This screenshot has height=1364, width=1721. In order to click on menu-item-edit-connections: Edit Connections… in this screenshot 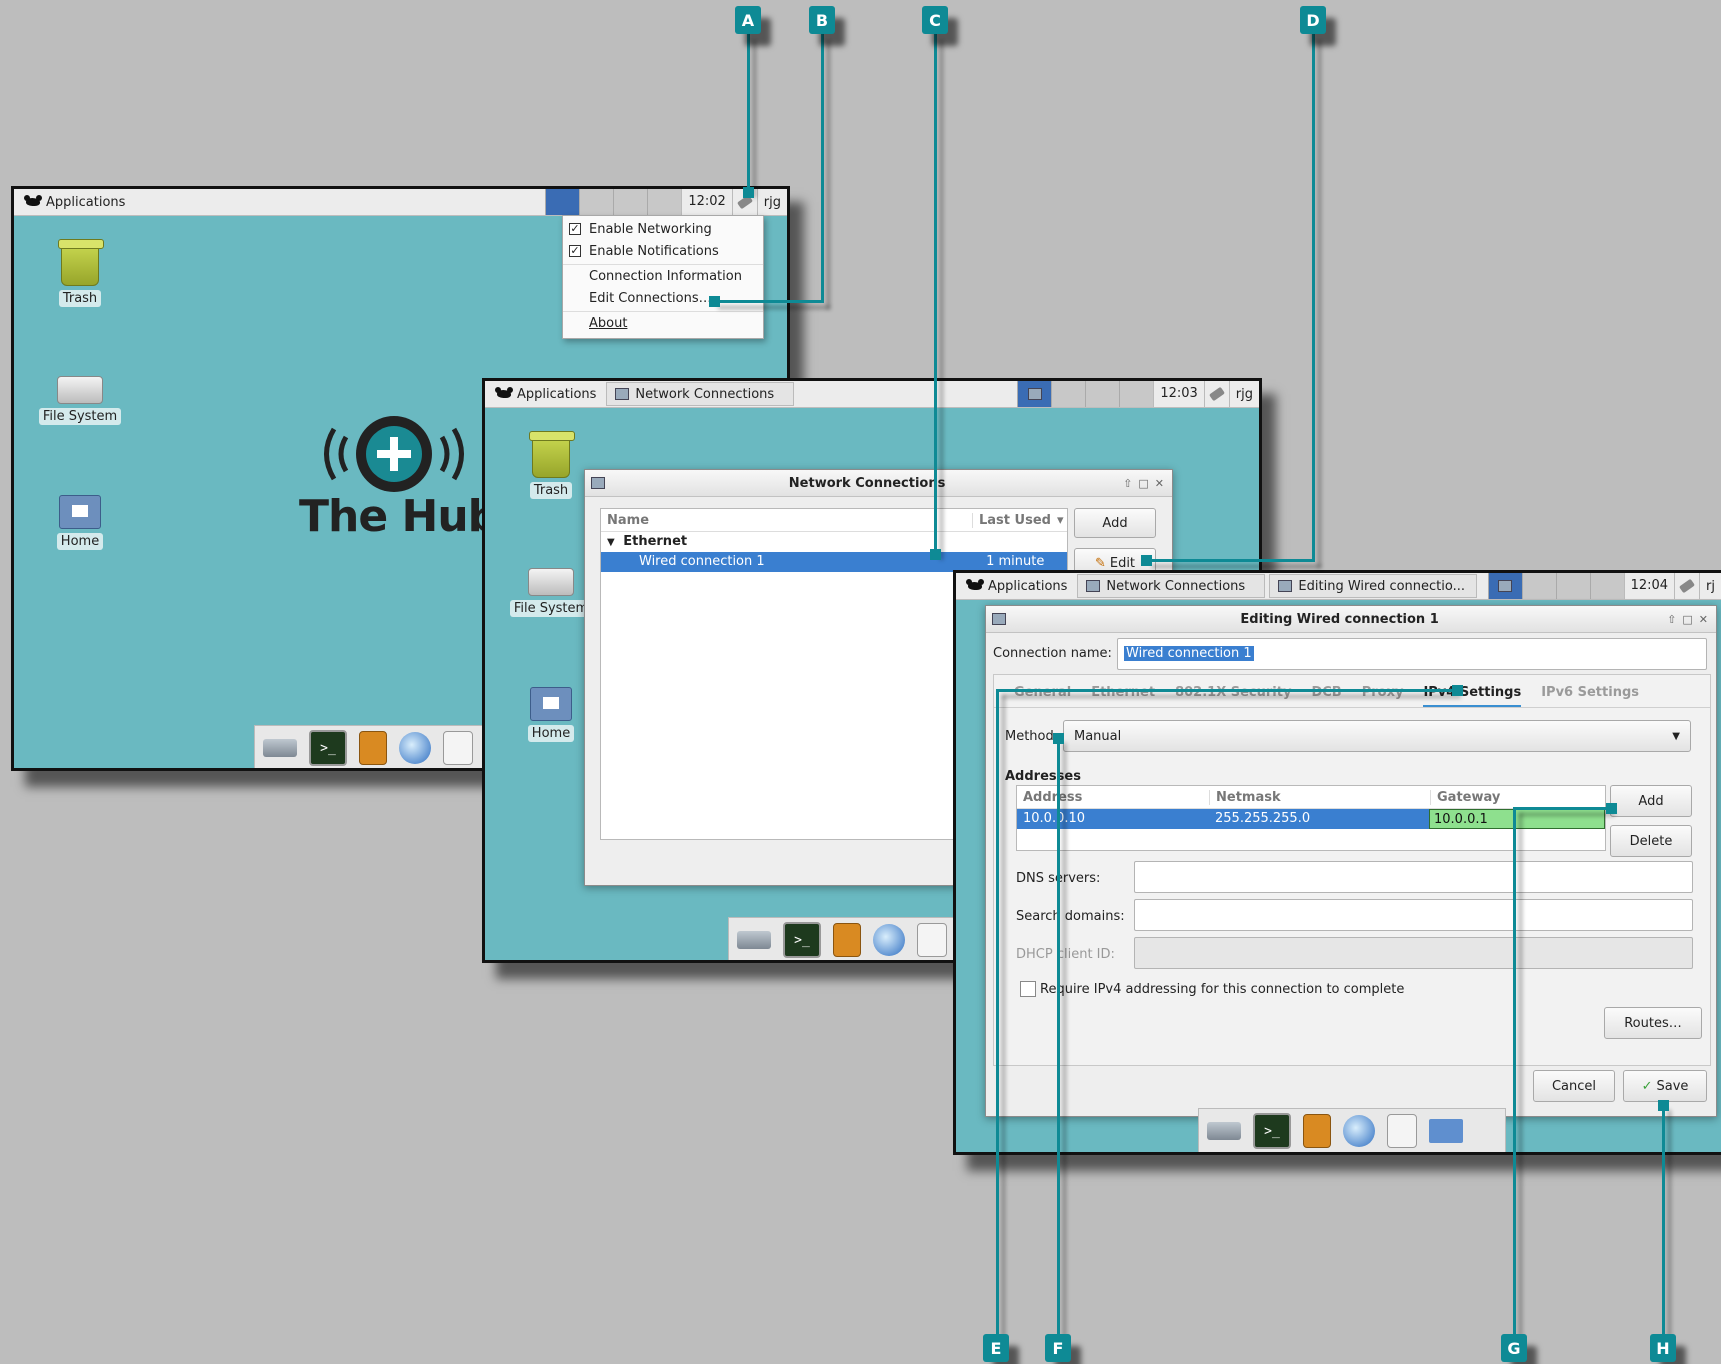, I will do `click(663, 299)`.